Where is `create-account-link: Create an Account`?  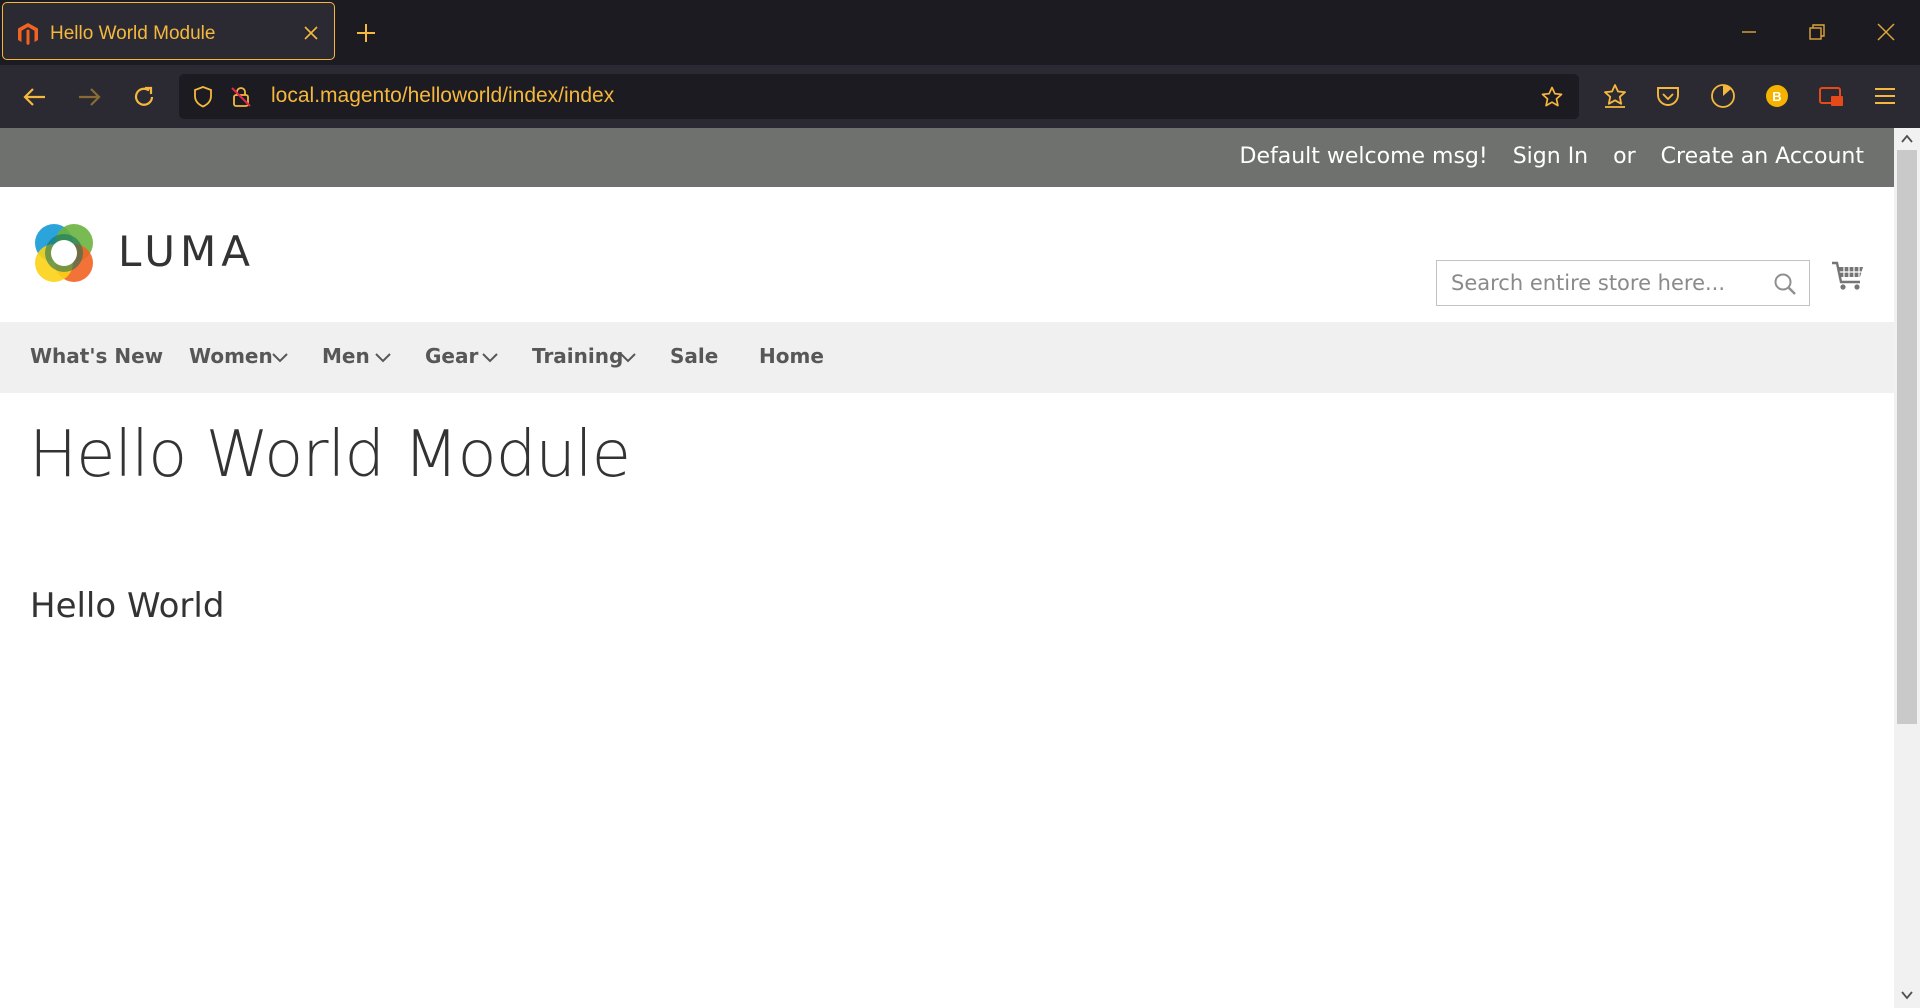
create-account-link: Create an Account is located at coordinates (1762, 156).